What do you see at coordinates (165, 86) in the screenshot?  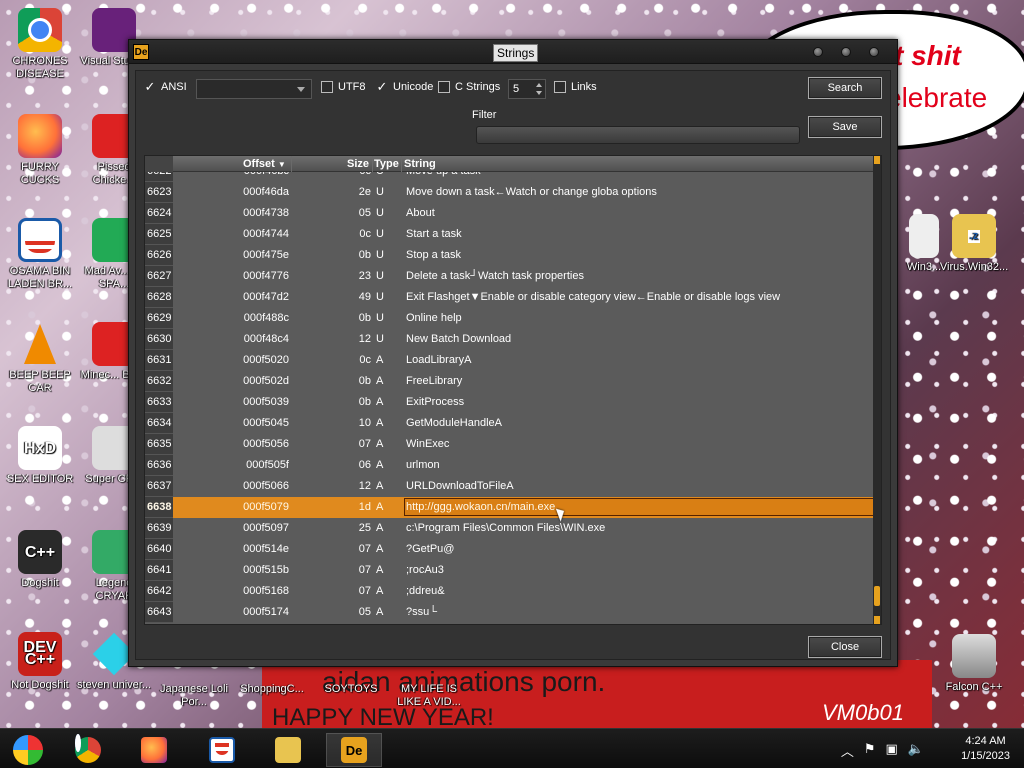 I see `ansi-option: ✓ ANSI` at bounding box center [165, 86].